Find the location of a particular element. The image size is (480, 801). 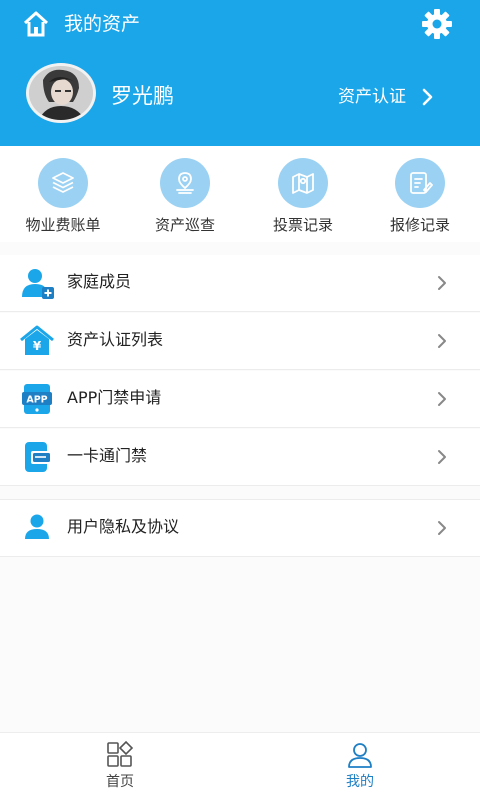

quick-action-label: 报修记录 is located at coordinates (419, 225).